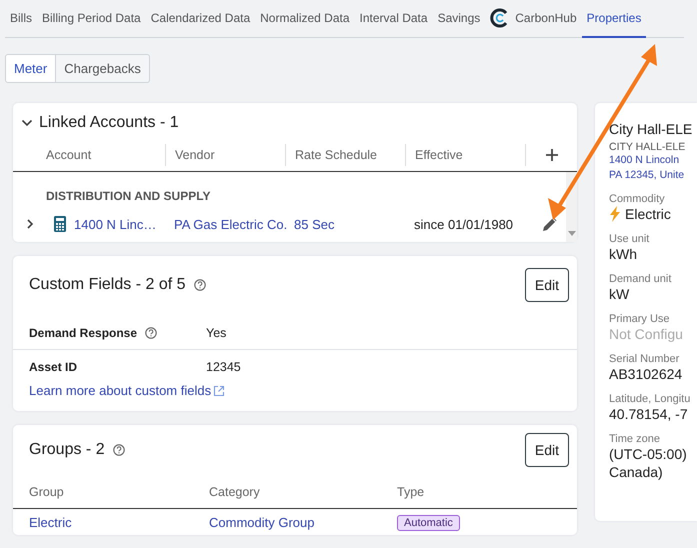  Describe the element at coordinates (217, 333) in the screenshot. I see `field-value: Yes` at that location.